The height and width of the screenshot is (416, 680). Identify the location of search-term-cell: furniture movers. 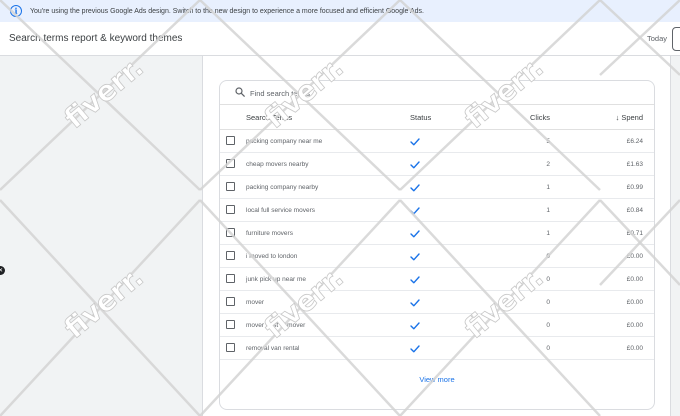
(269, 233).